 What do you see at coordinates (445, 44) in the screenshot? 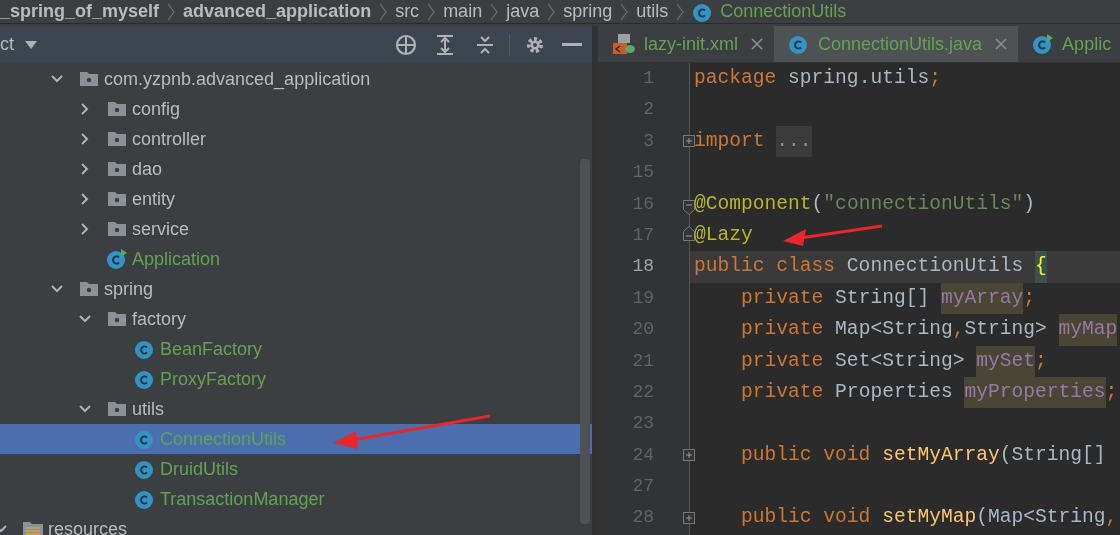
I see `expand-all-icon` at bounding box center [445, 44].